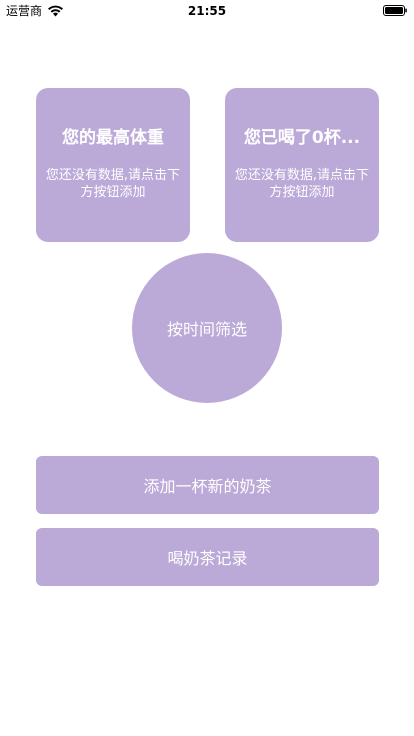  I want to click on battery-icon, so click(395, 10).